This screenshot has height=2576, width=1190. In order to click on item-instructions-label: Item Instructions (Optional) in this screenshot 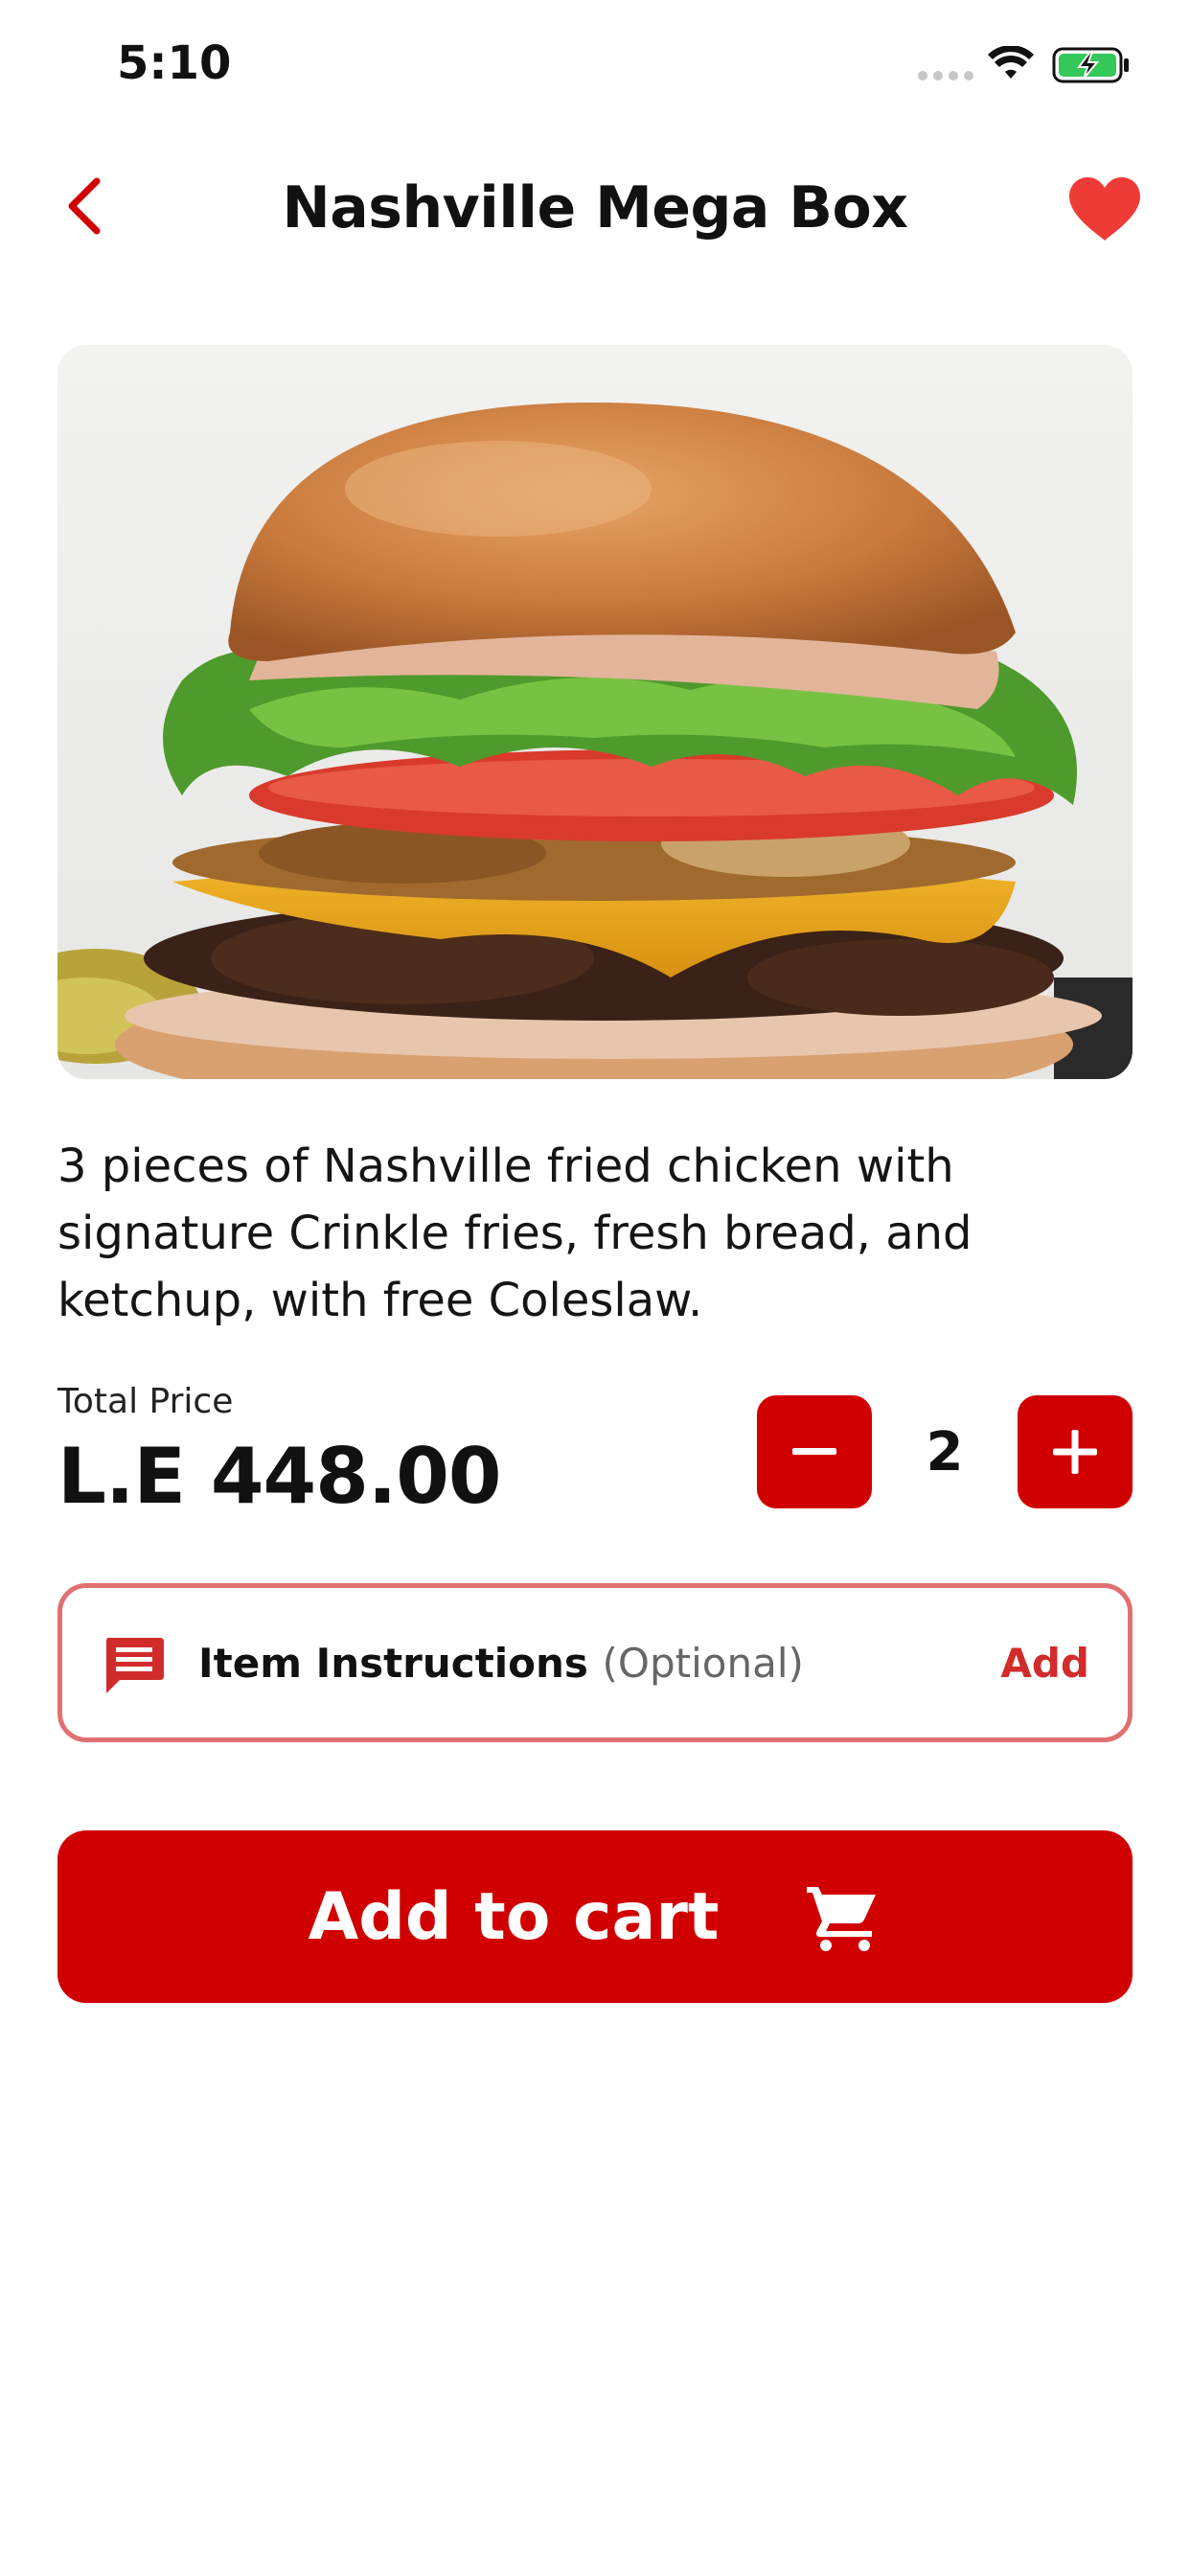, I will do `click(501, 1663)`.